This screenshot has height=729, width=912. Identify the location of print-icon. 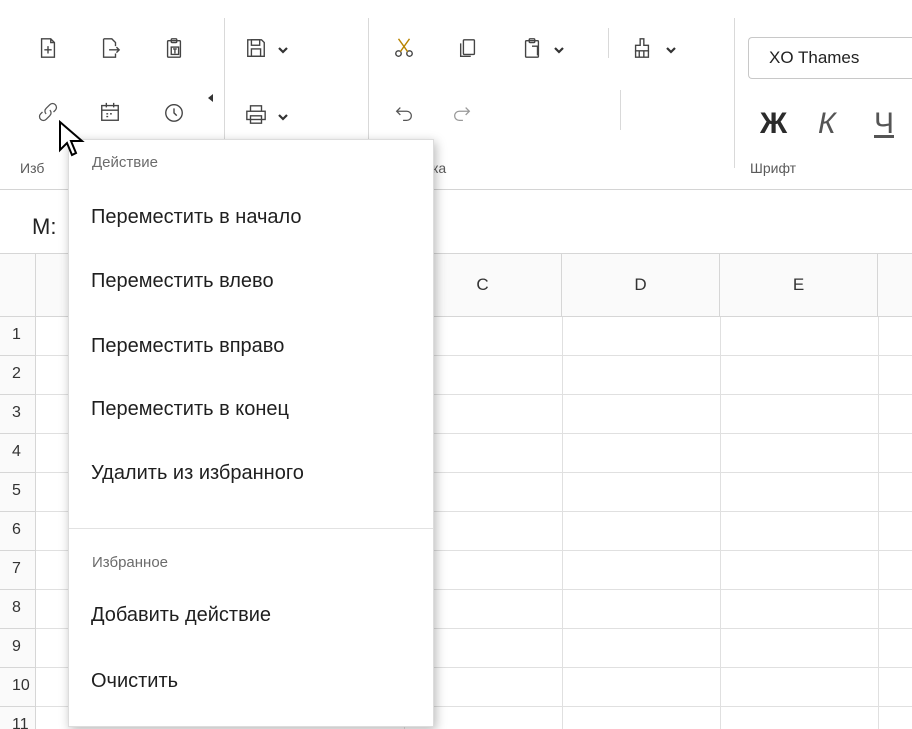
(256, 114).